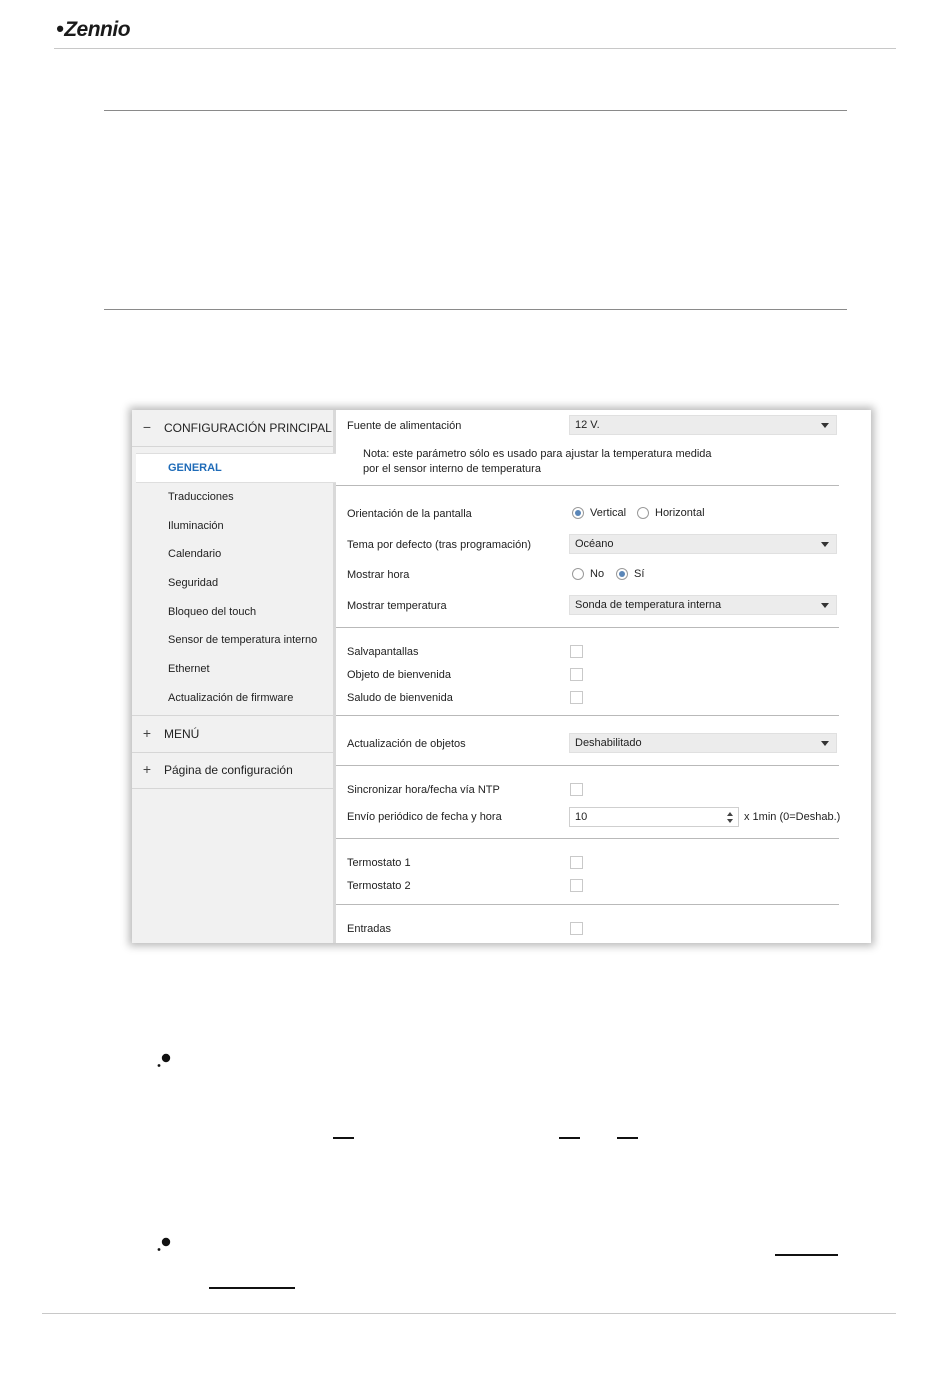  I want to click on sidebar-item-label: GENERAL, so click(195, 468).